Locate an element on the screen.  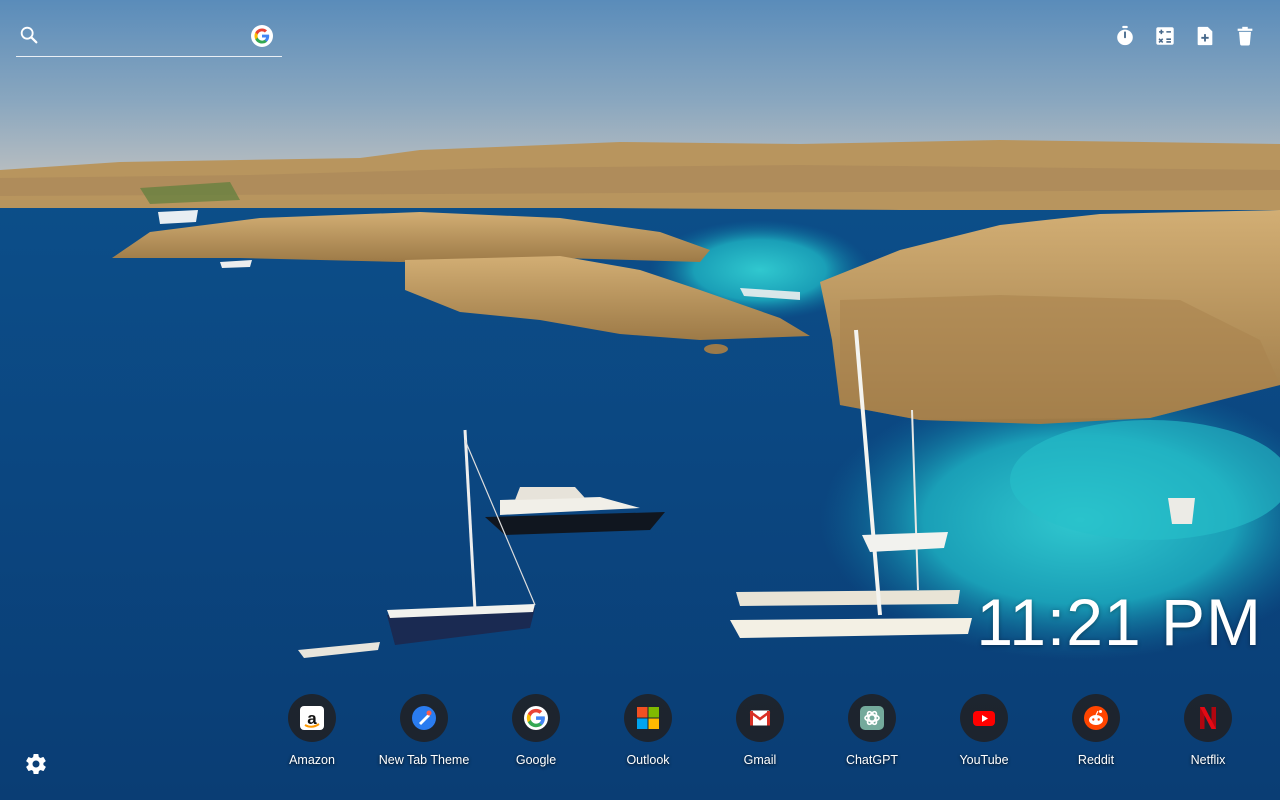
calculator-icon is located at coordinates (1165, 36).